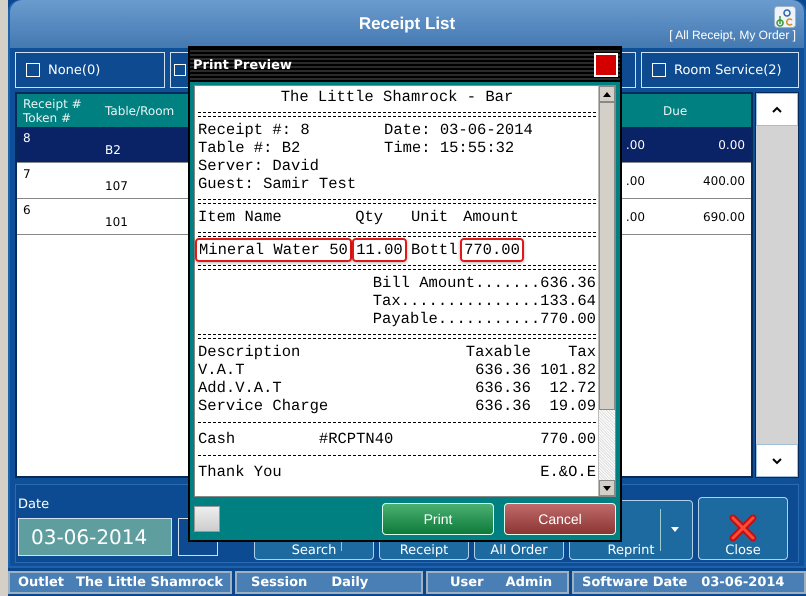 The height and width of the screenshot is (596, 806). I want to click on view-filter-label: [ All Receipt, My Order ], so click(732, 35).